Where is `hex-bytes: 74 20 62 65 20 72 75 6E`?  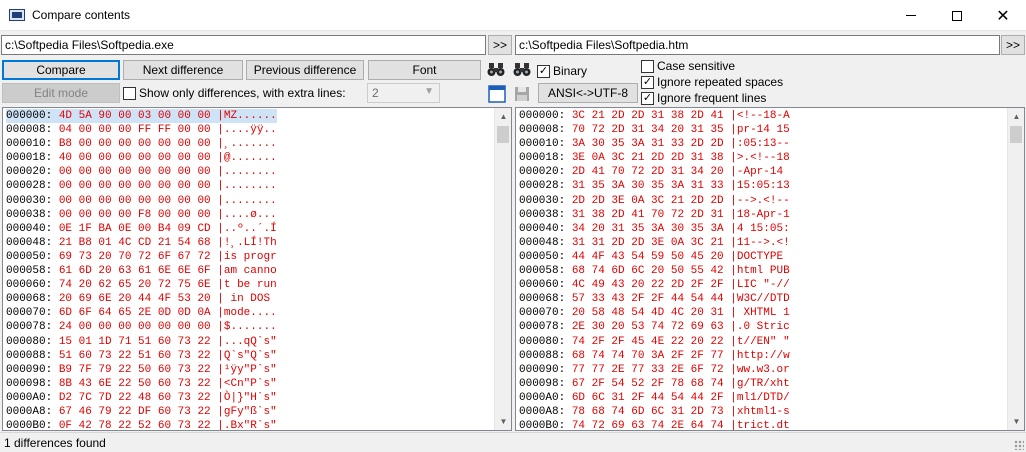 hex-bytes: 74 20 62 65 20 72 75 6E is located at coordinates (134, 285).